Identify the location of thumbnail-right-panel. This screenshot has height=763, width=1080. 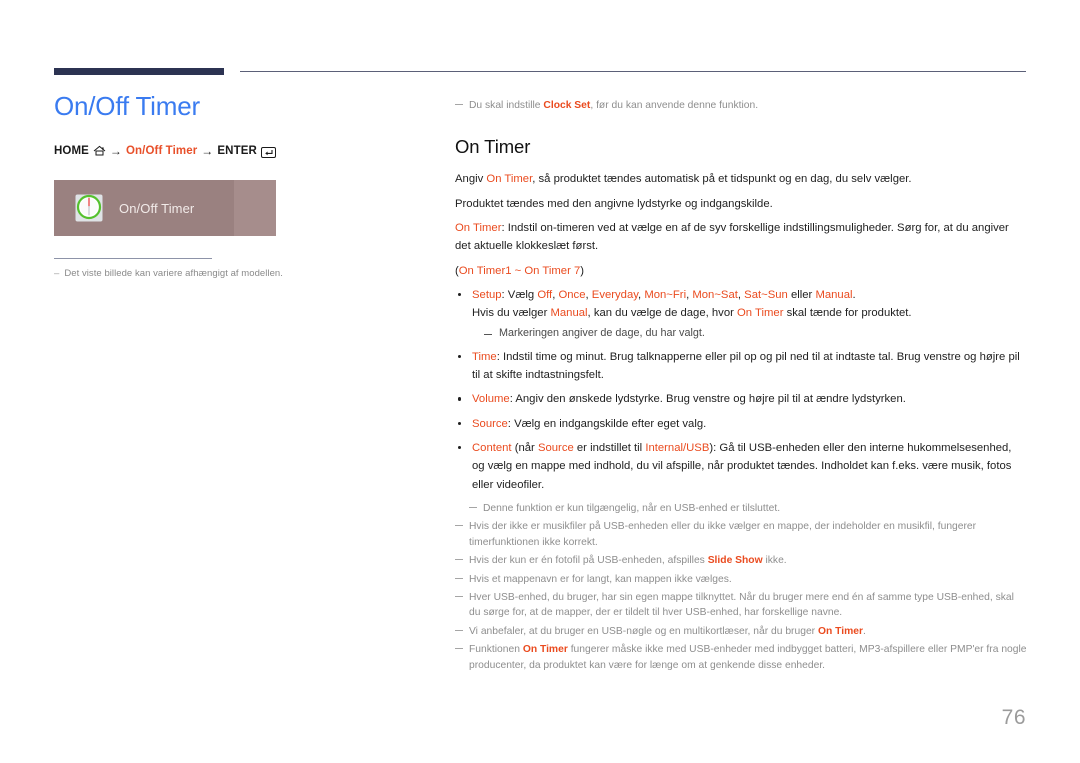
(255, 208).